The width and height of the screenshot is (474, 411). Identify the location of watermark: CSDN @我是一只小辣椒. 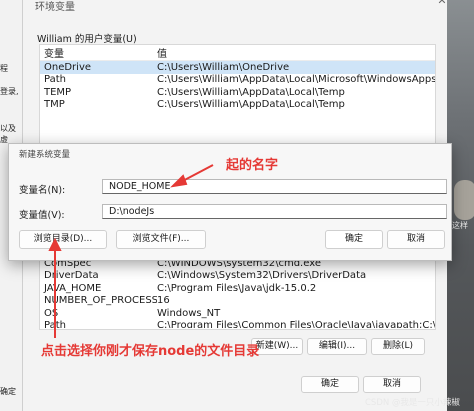
(412, 403).